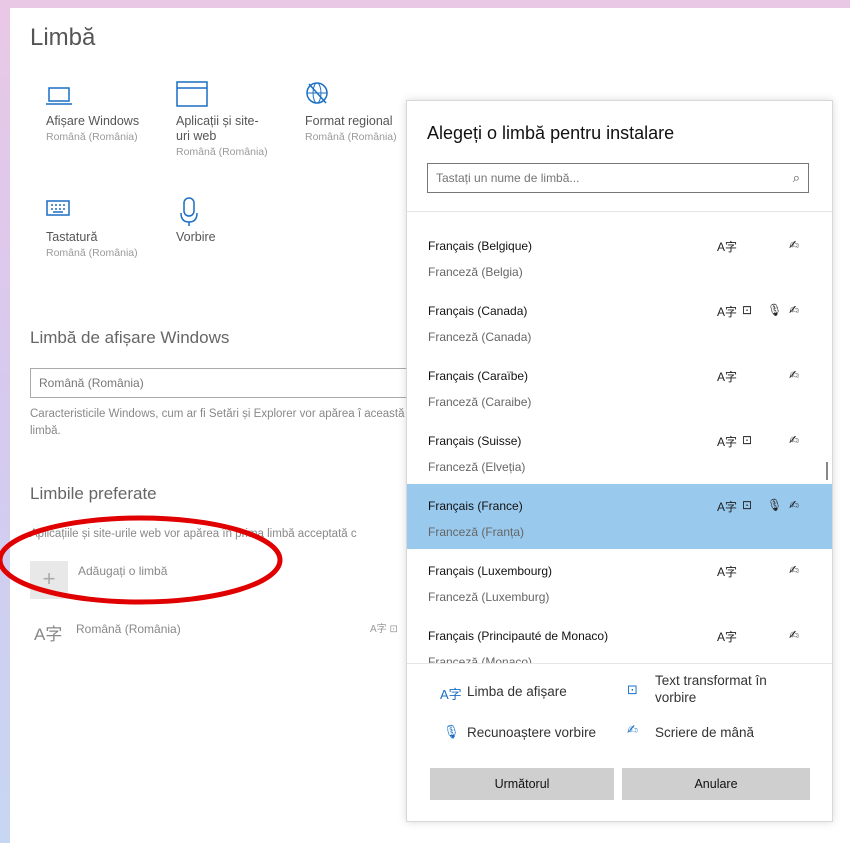 The width and height of the screenshot is (850, 843). I want to click on language-subtitle: Franceză (Canada), so click(480, 337).